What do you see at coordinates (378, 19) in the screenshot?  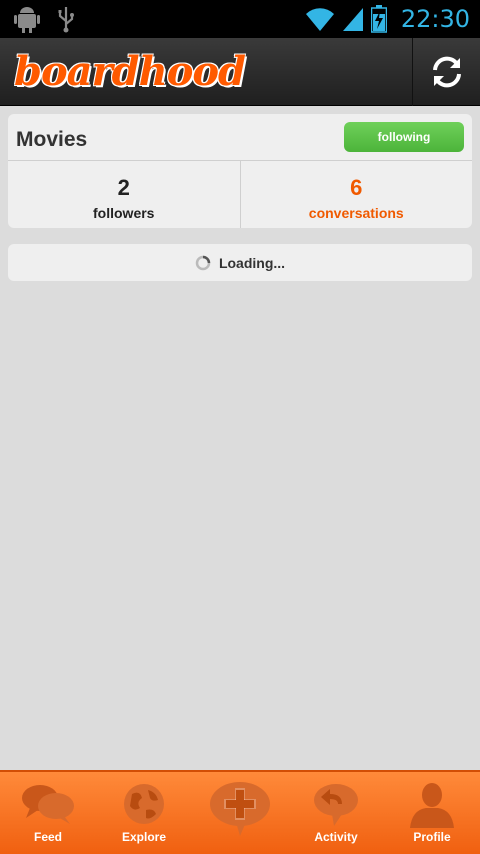 I see `battery-icon` at bounding box center [378, 19].